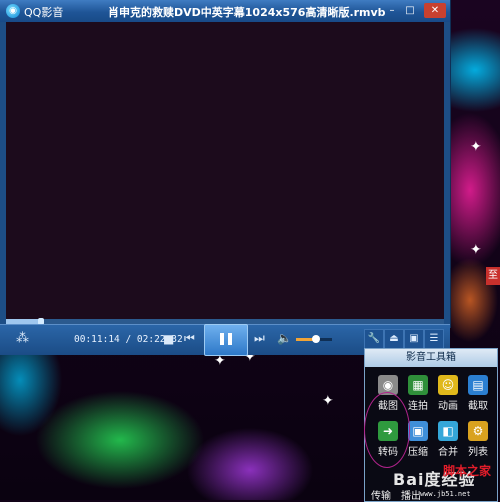 This screenshot has width=500, height=502. I want to click on toolbox-title: 影音工具箱, so click(431, 358).